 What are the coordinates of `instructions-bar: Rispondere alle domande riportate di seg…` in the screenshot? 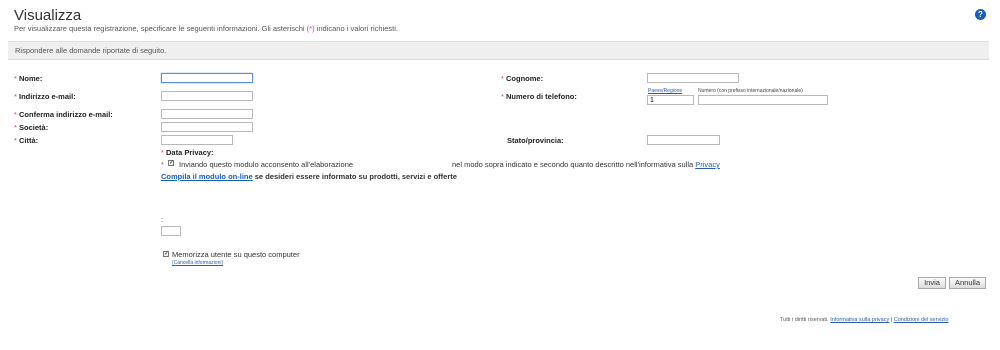 It's located at (498, 50).